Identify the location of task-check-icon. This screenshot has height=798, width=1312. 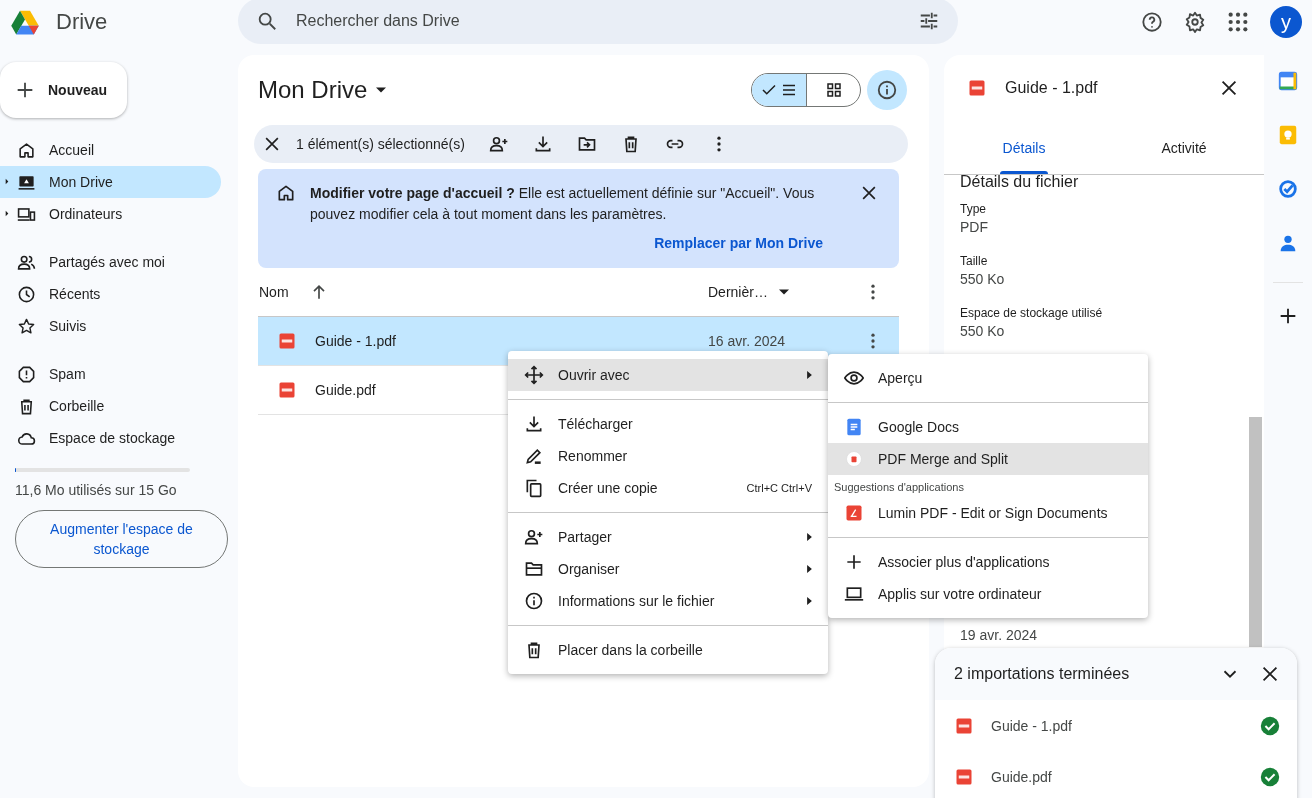
(1288, 189).